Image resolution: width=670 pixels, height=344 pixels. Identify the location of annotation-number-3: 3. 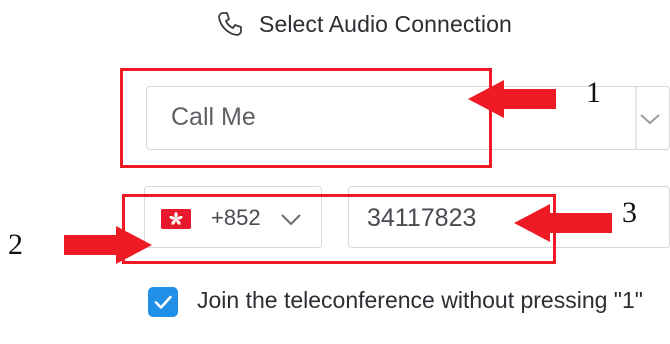
(629, 212).